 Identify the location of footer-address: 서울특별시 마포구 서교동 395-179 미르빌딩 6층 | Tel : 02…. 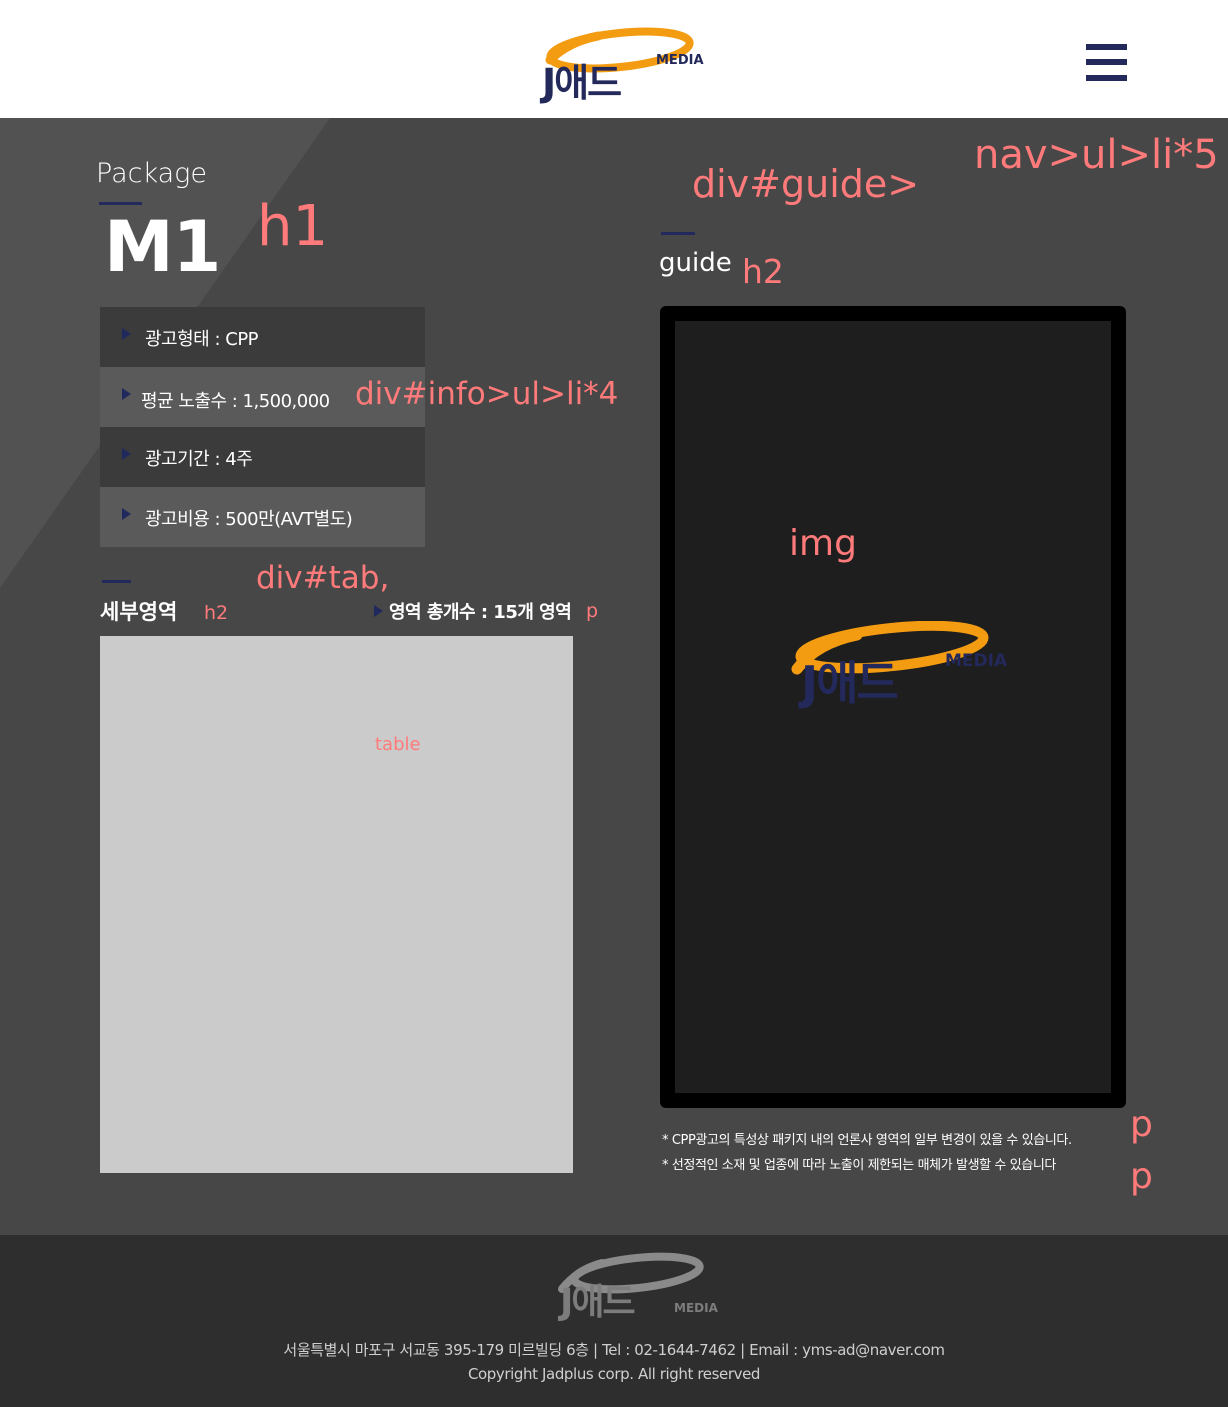
(614, 1350).